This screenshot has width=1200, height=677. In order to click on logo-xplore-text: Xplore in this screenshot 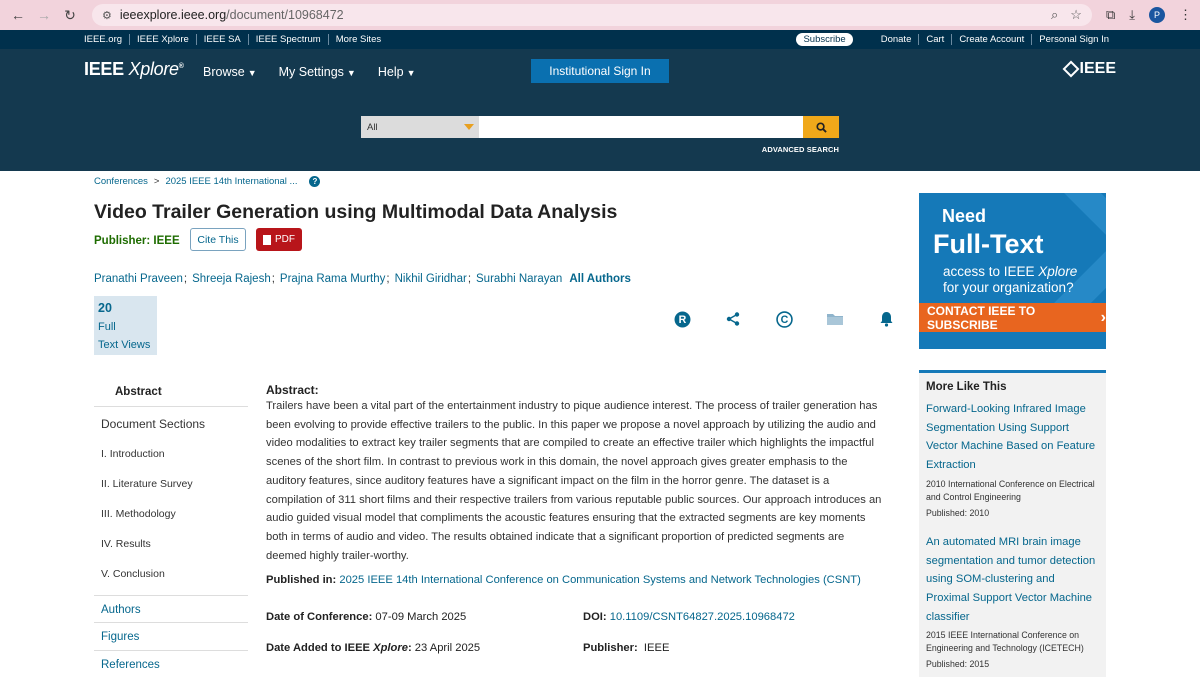, I will do `click(154, 69)`.